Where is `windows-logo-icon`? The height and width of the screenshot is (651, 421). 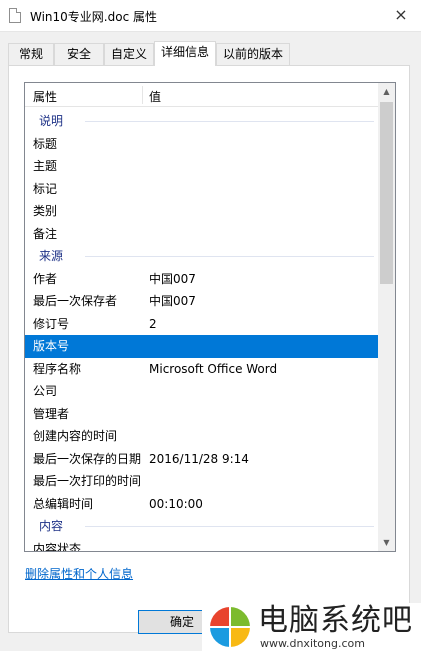 windows-logo-icon is located at coordinates (230, 627).